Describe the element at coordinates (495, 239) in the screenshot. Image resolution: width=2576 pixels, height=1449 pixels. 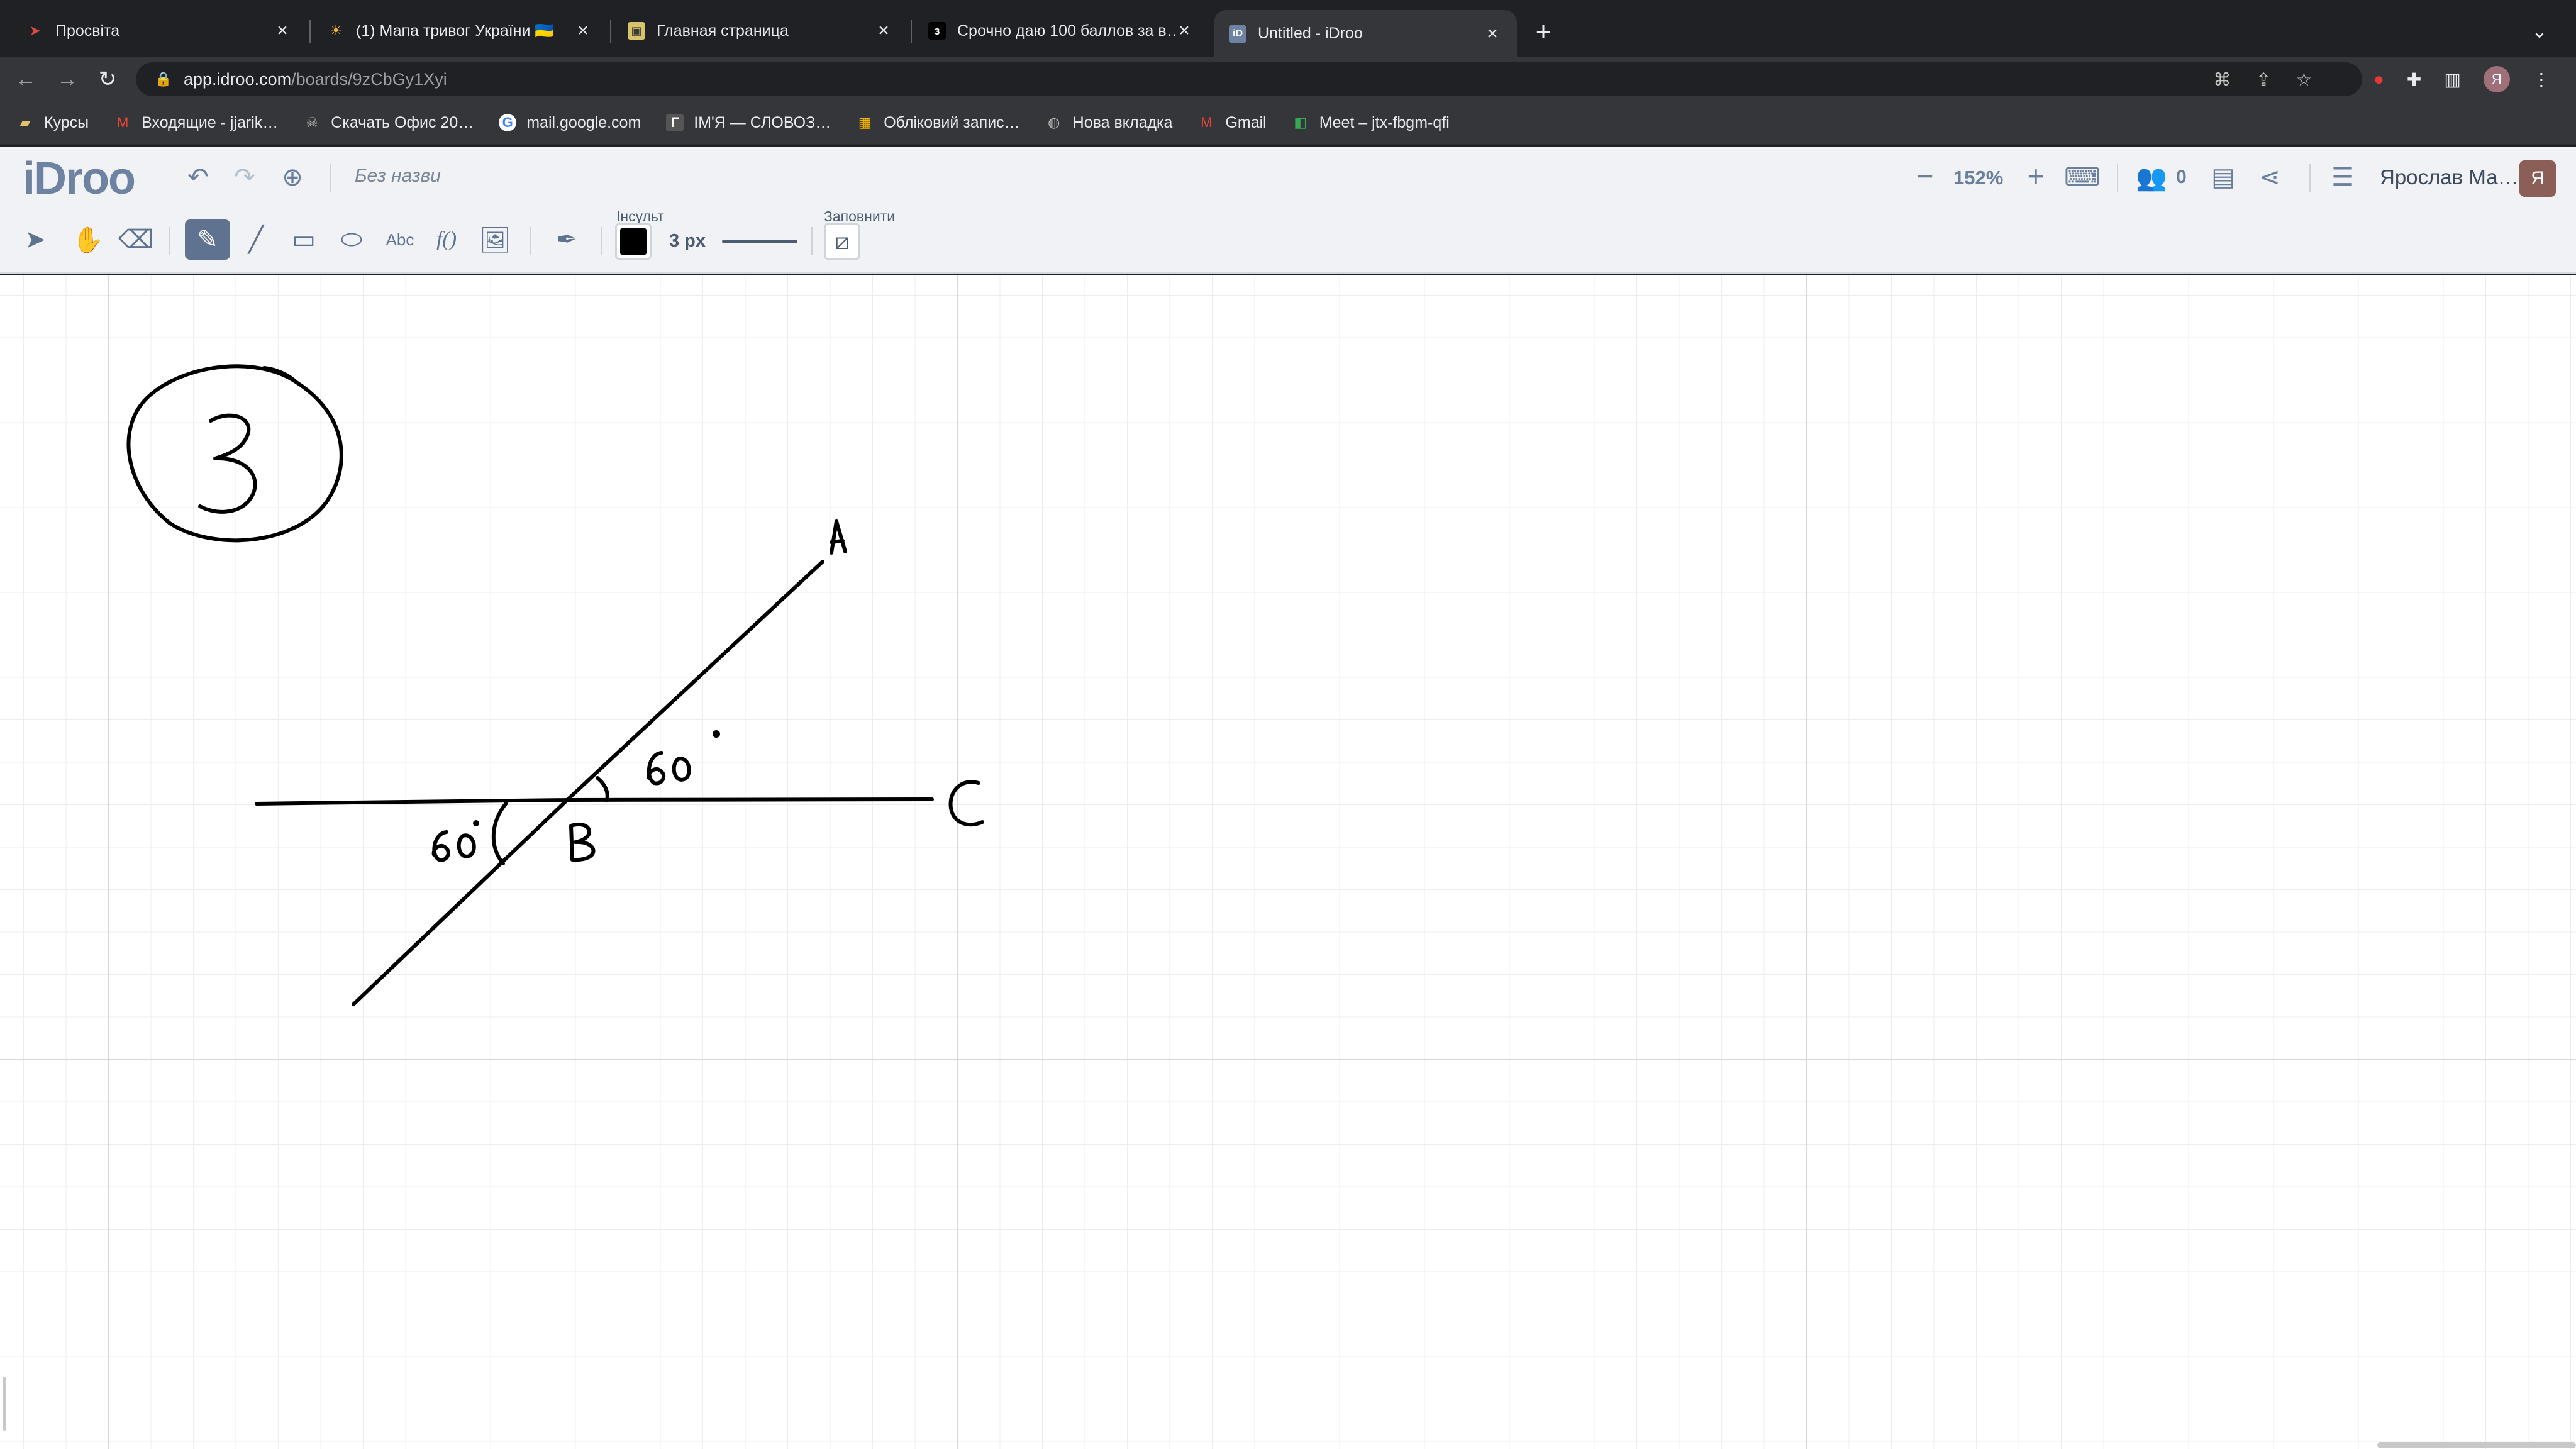
I see `image-tool-icon: 🖼` at that location.